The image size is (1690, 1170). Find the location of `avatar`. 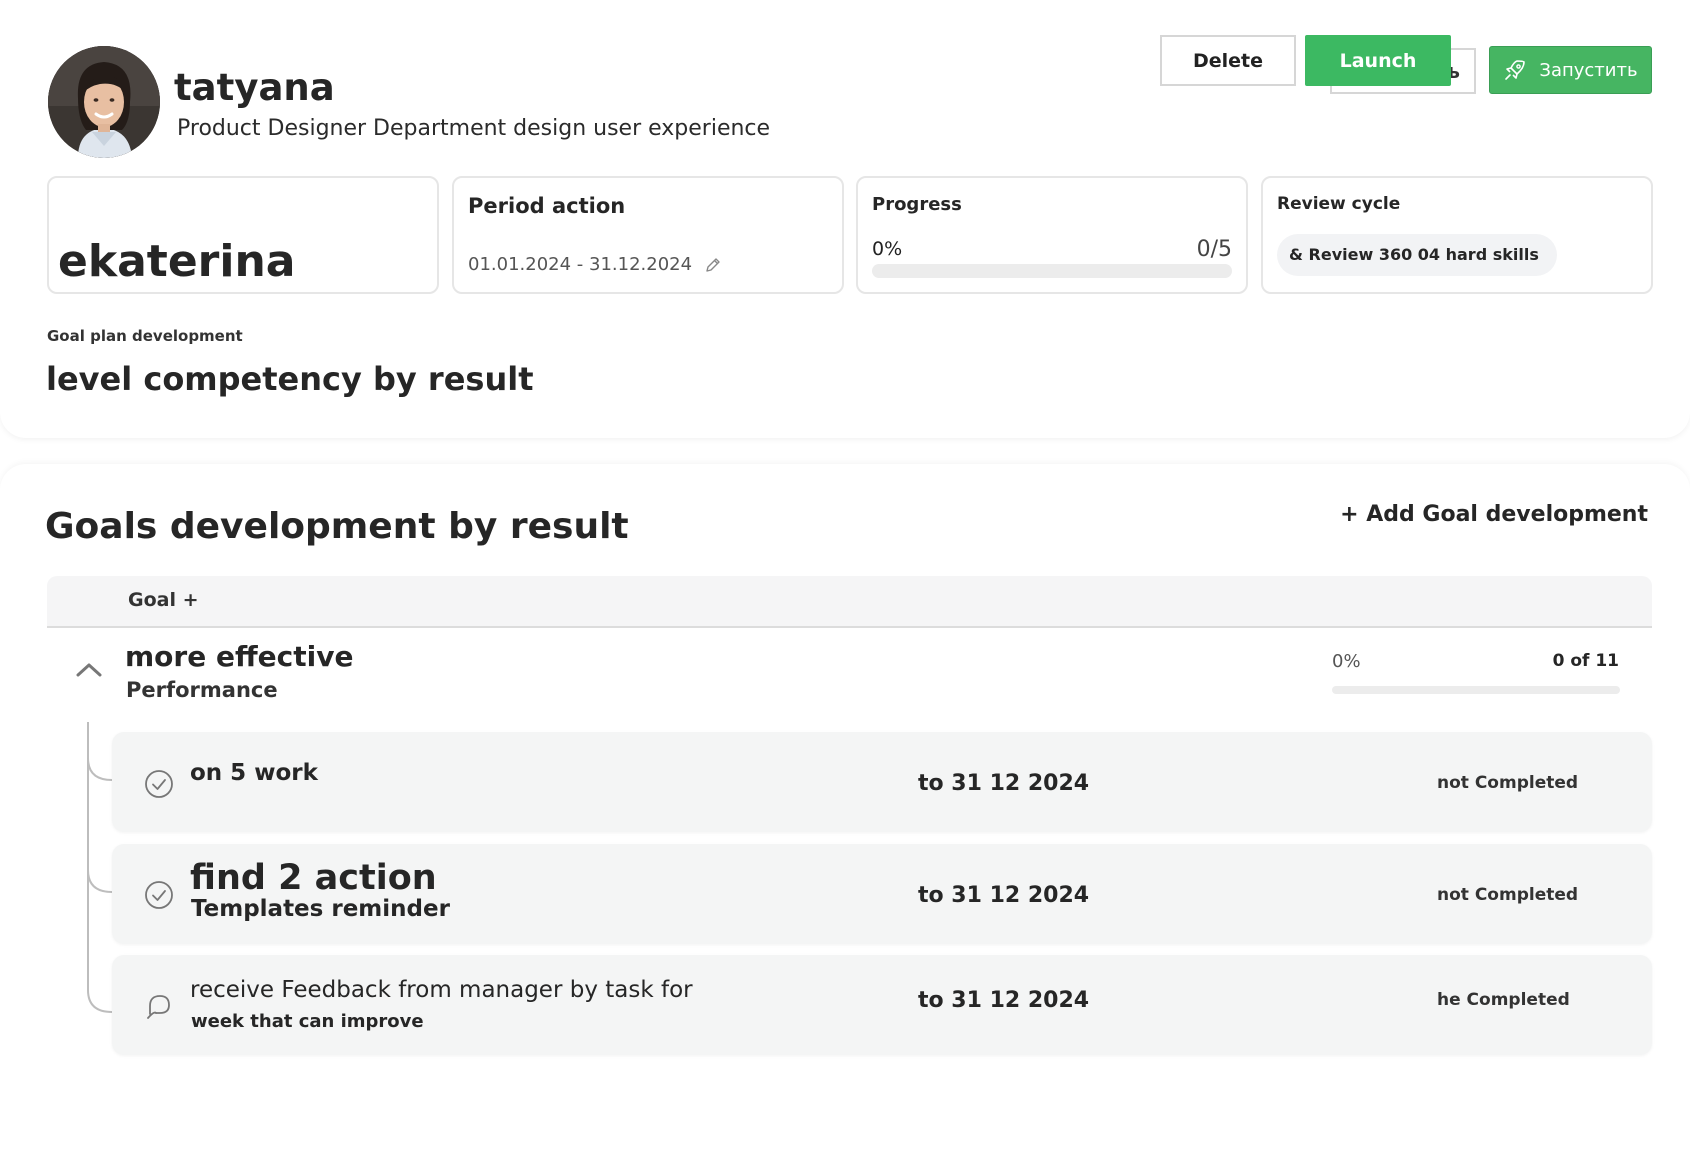

avatar is located at coordinates (104, 102).